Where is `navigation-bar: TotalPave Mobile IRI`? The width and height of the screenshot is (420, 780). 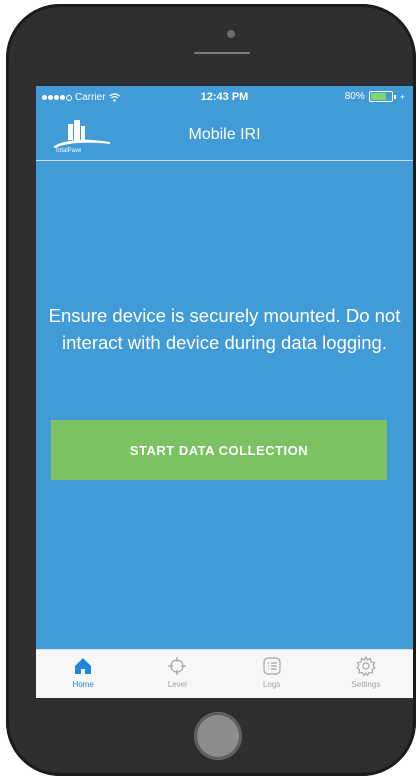
navigation-bar: TotalPave Mobile IRI is located at coordinates (224, 136).